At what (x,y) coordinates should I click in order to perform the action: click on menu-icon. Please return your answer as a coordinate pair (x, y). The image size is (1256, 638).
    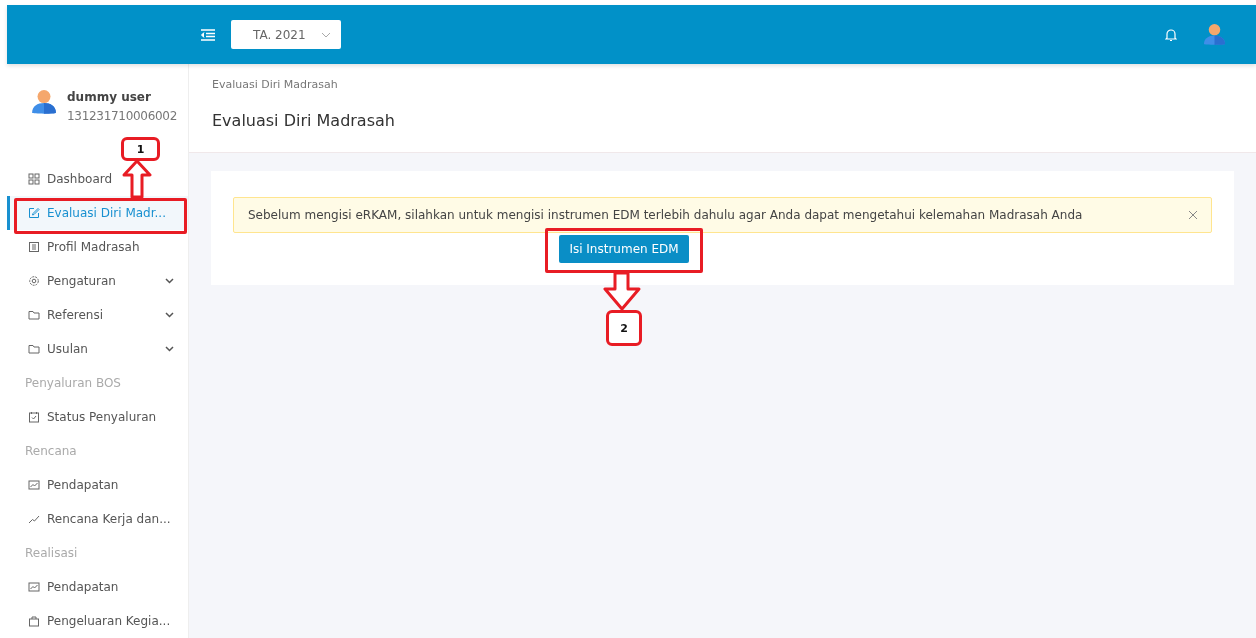
    Looking at the image, I should click on (208, 34).